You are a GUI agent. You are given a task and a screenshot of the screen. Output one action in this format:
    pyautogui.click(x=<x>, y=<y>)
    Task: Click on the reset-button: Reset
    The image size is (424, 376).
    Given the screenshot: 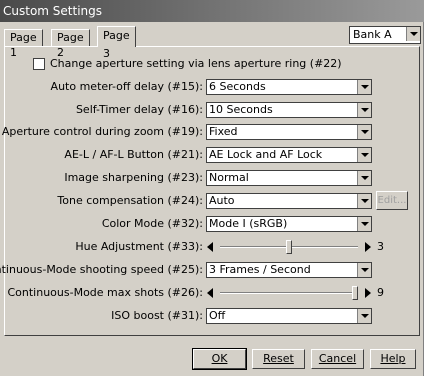 What is the action you would take?
    pyautogui.click(x=278, y=359)
    